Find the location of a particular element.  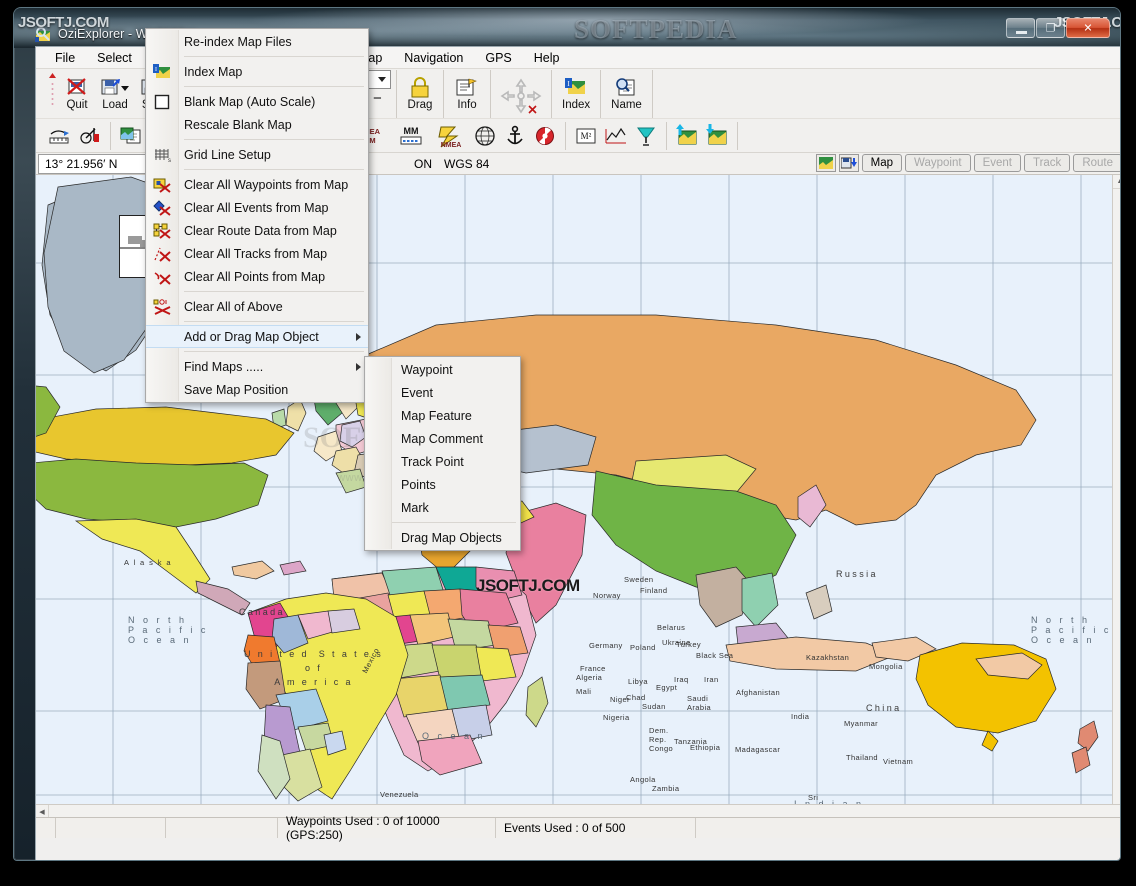

menu-item-label: Mark is located at coordinates (415, 507).